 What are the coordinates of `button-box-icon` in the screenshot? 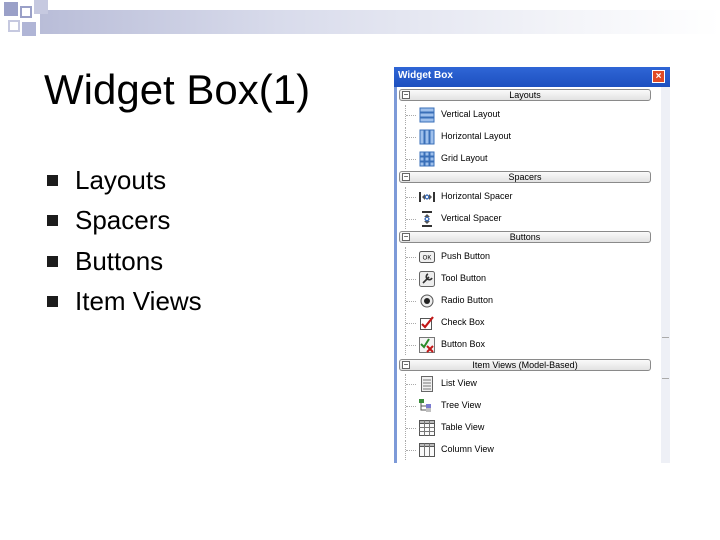 It's located at (427, 345).